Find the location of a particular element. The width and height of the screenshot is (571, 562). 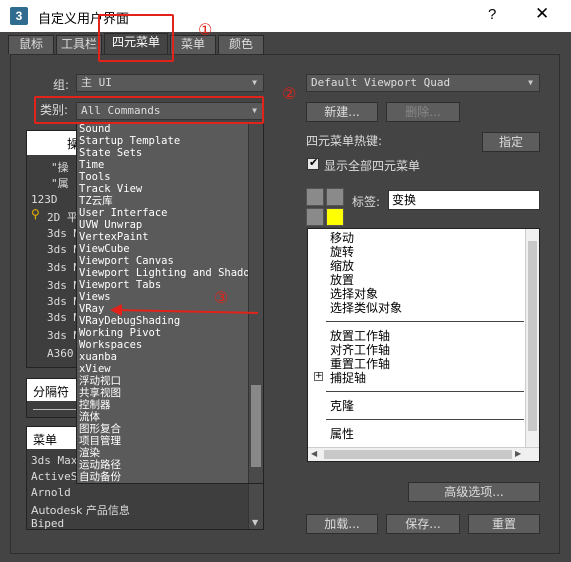

annotation-arrow is located at coordinates (184, 310).